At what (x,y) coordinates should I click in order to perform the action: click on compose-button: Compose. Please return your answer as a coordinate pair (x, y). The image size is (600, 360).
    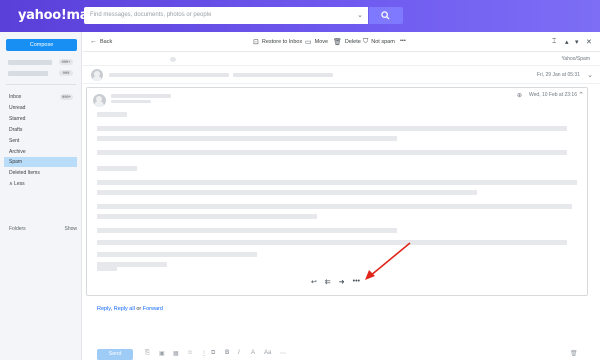
    Looking at the image, I should click on (41, 45).